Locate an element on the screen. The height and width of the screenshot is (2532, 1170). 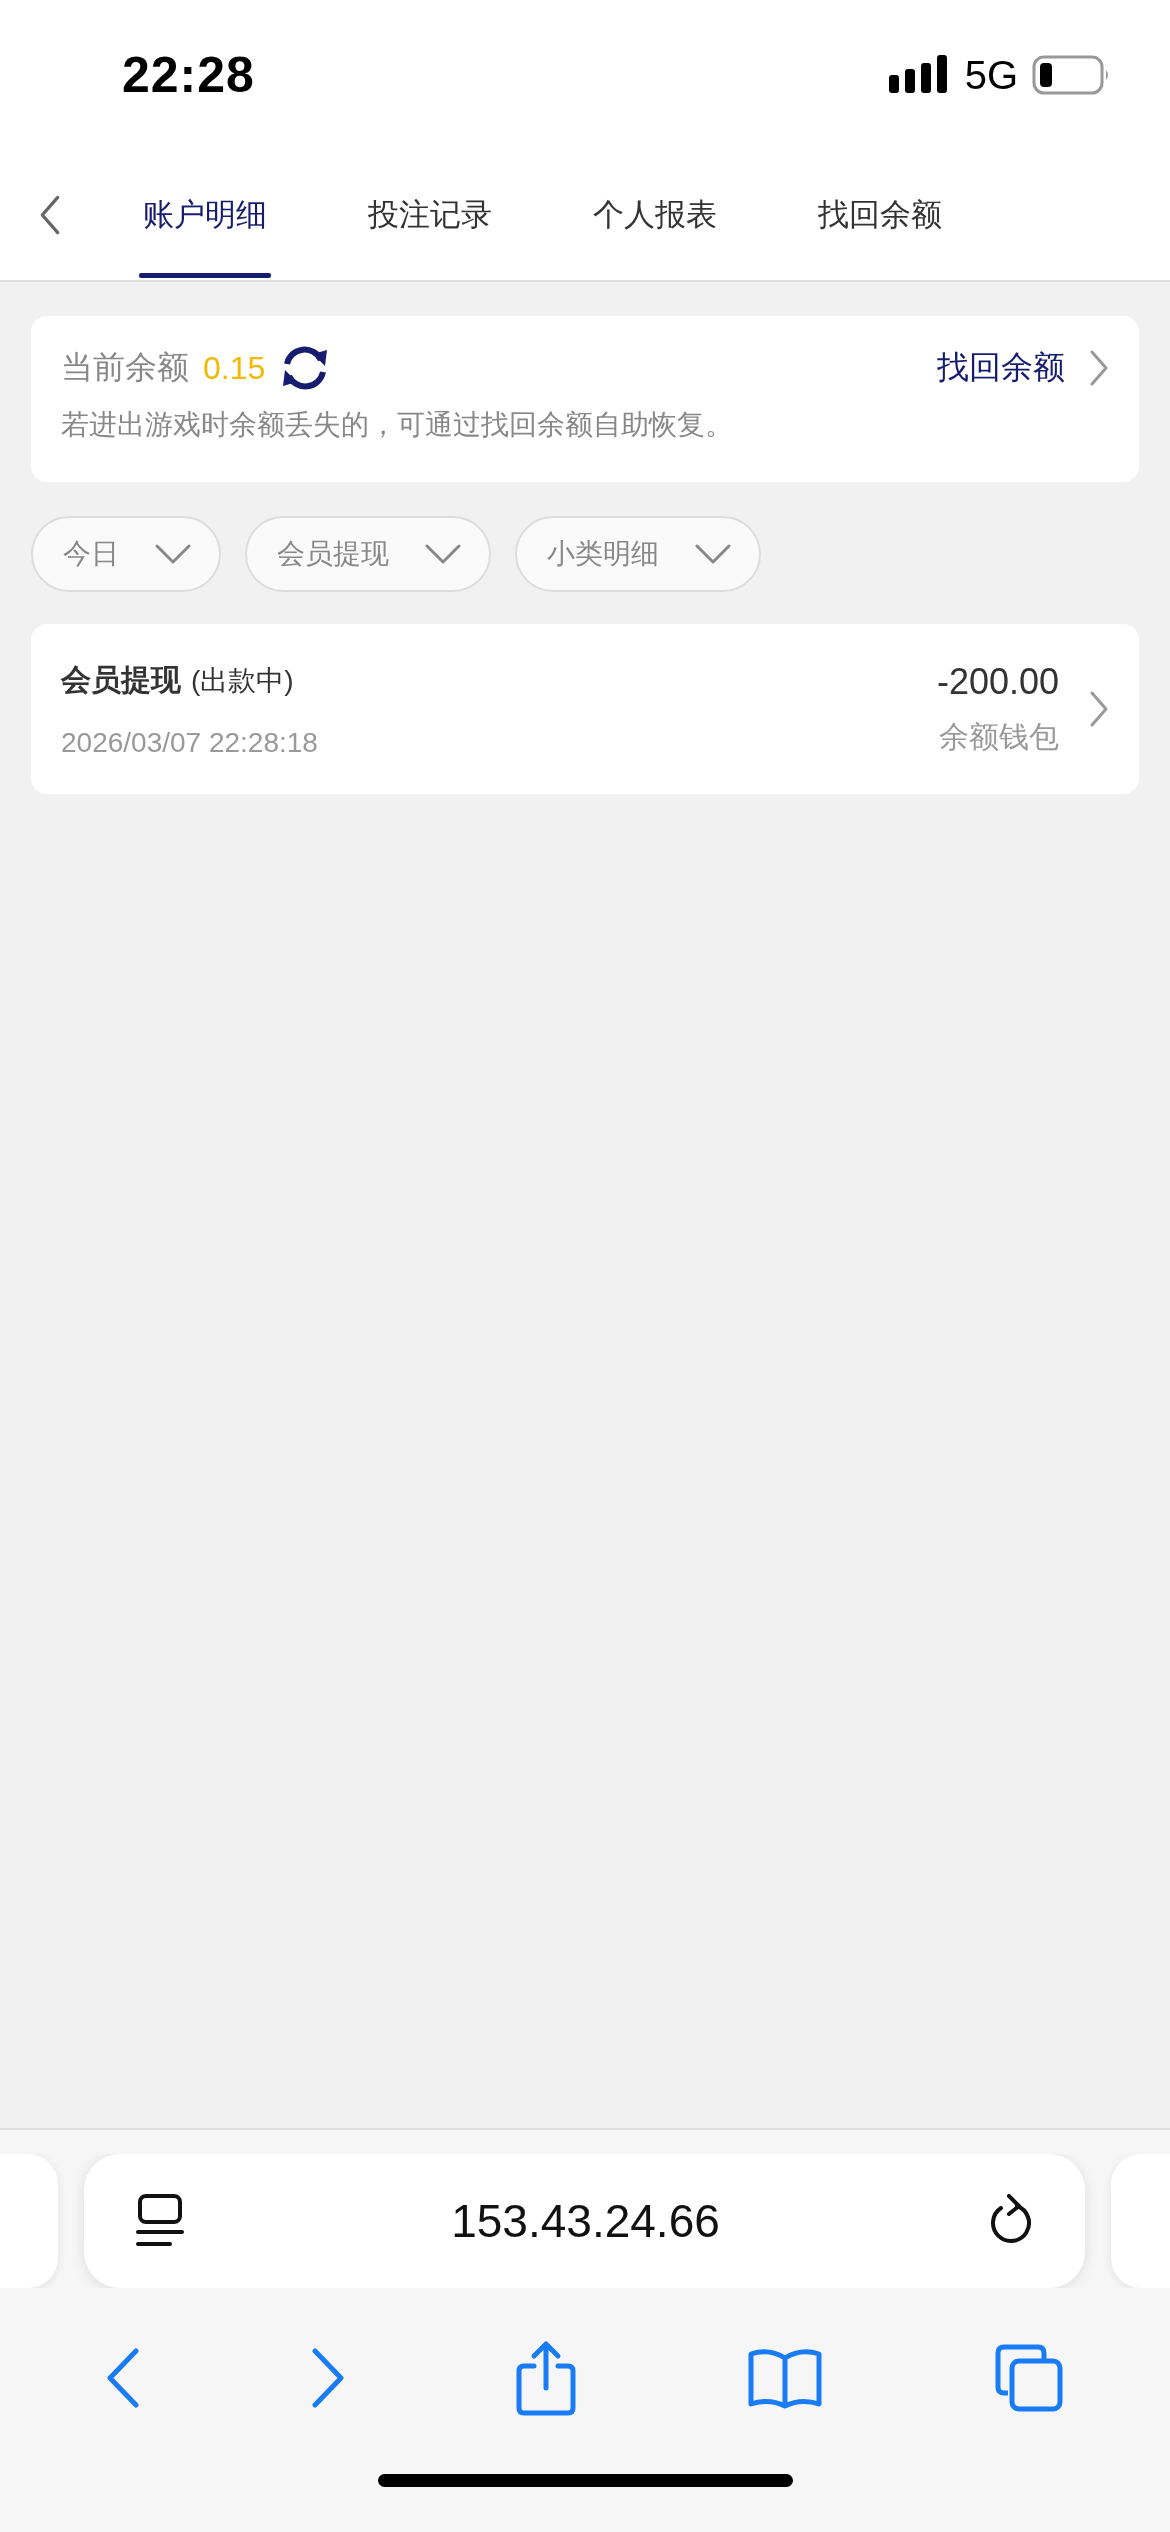
recover-balance-link: 找回余额 is located at coordinates (1001, 368).